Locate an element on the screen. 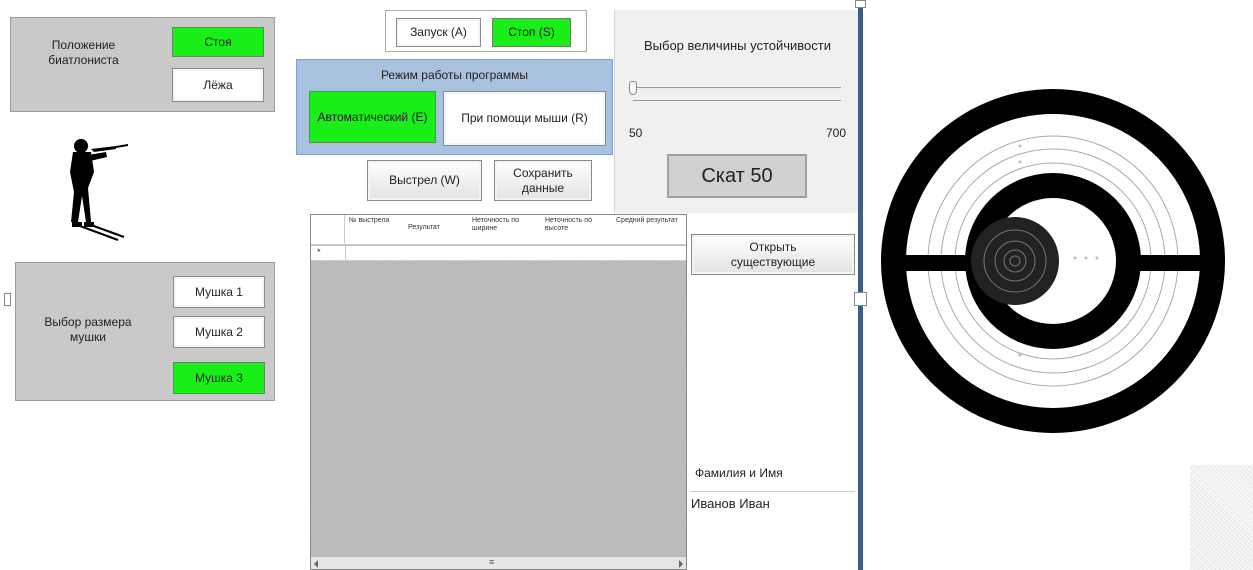 This screenshot has width=1253, height=570. biathlete-figure is located at coordinates (93, 183).